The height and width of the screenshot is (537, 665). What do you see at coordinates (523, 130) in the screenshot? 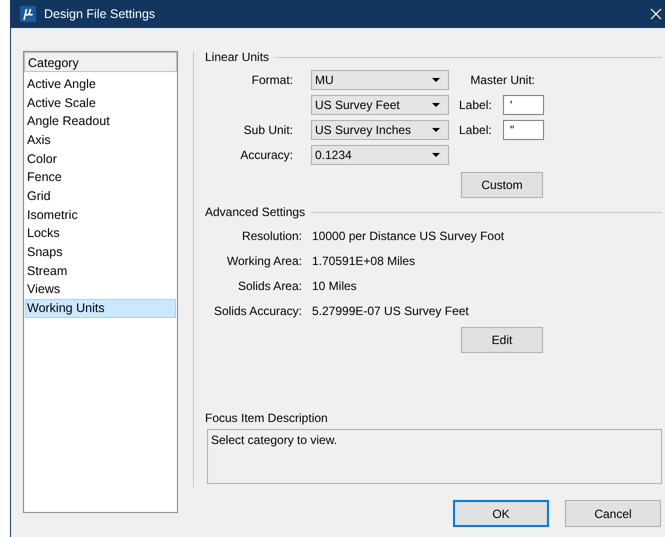
I see `input-field: "` at bounding box center [523, 130].